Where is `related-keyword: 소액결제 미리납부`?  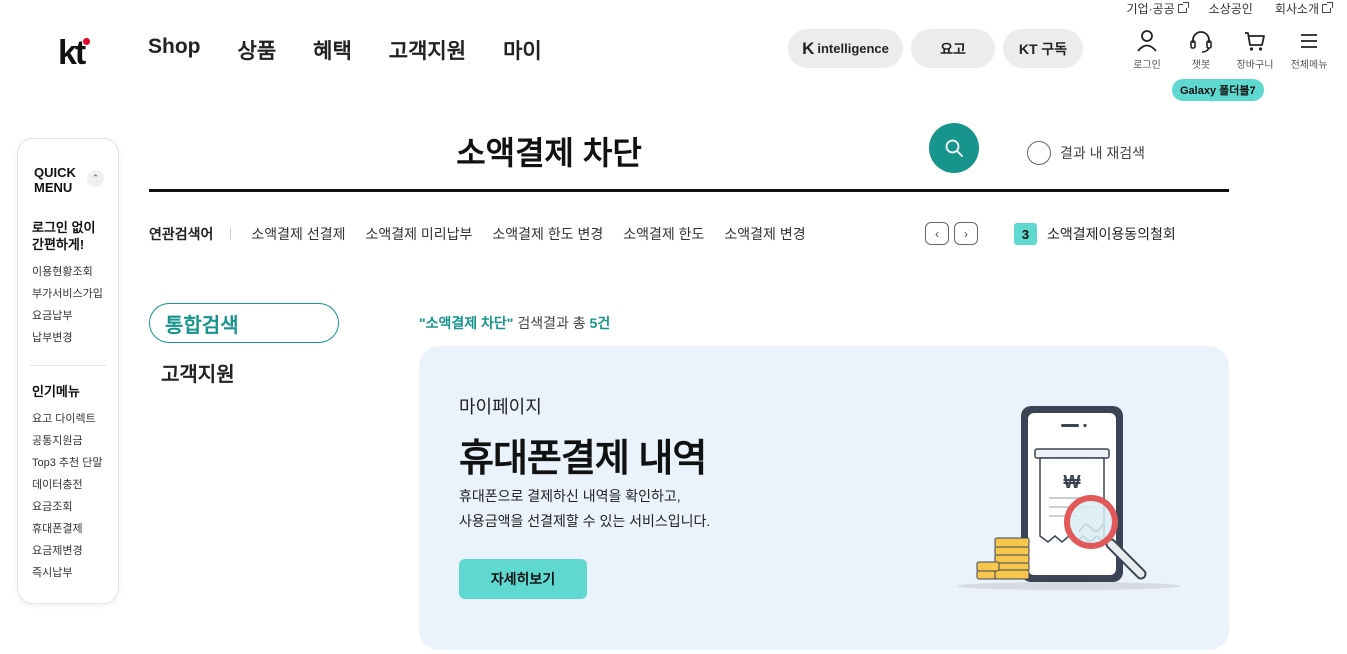
related-keyword: 소액결제 미리납부 is located at coordinates (418, 234).